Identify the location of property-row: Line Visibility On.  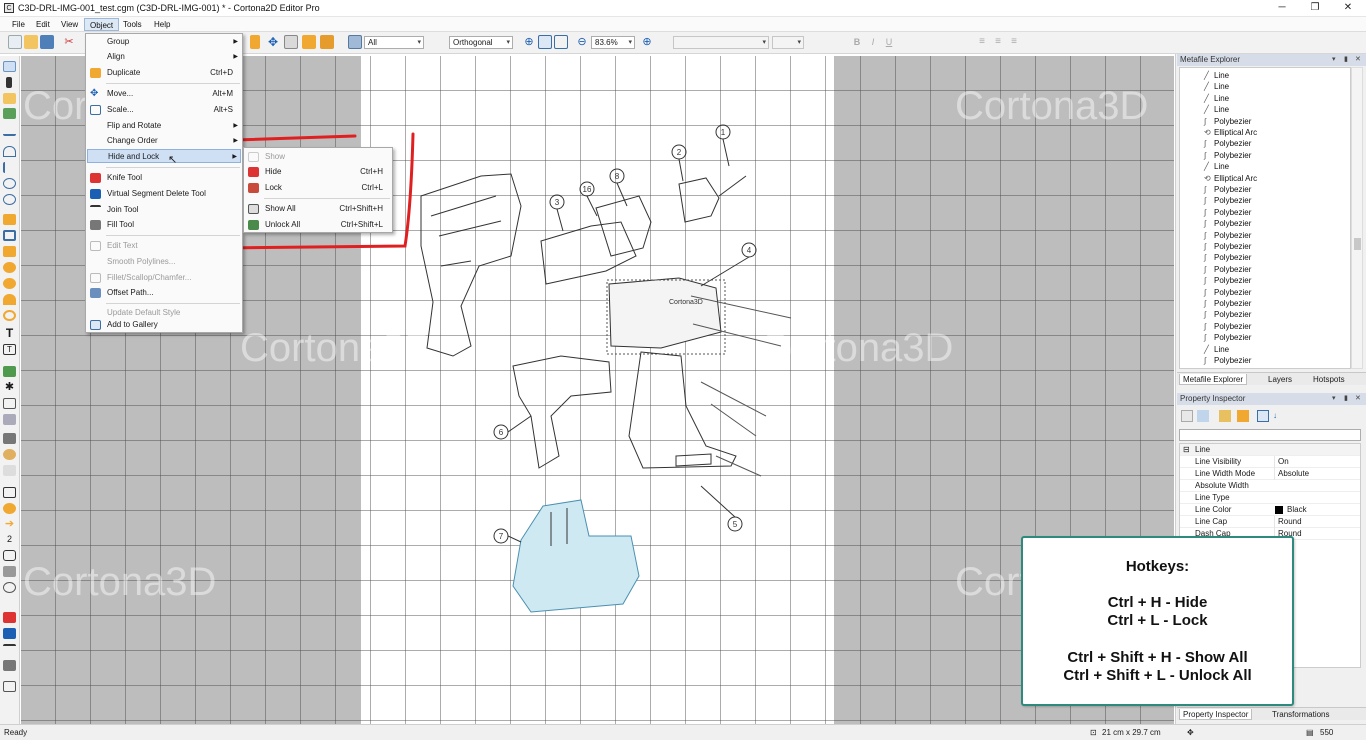
(1270, 462).